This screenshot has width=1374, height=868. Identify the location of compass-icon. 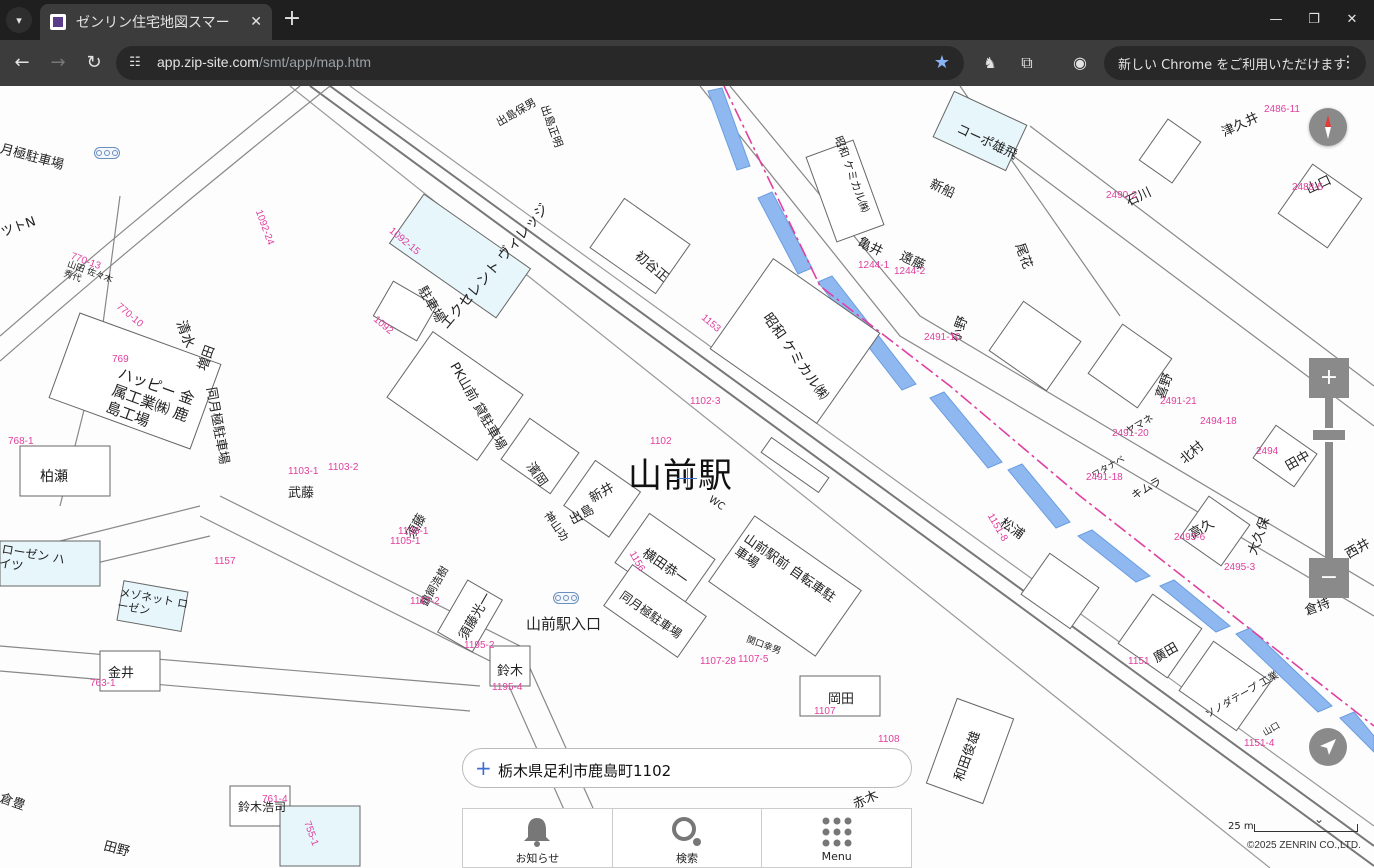
(1328, 127).